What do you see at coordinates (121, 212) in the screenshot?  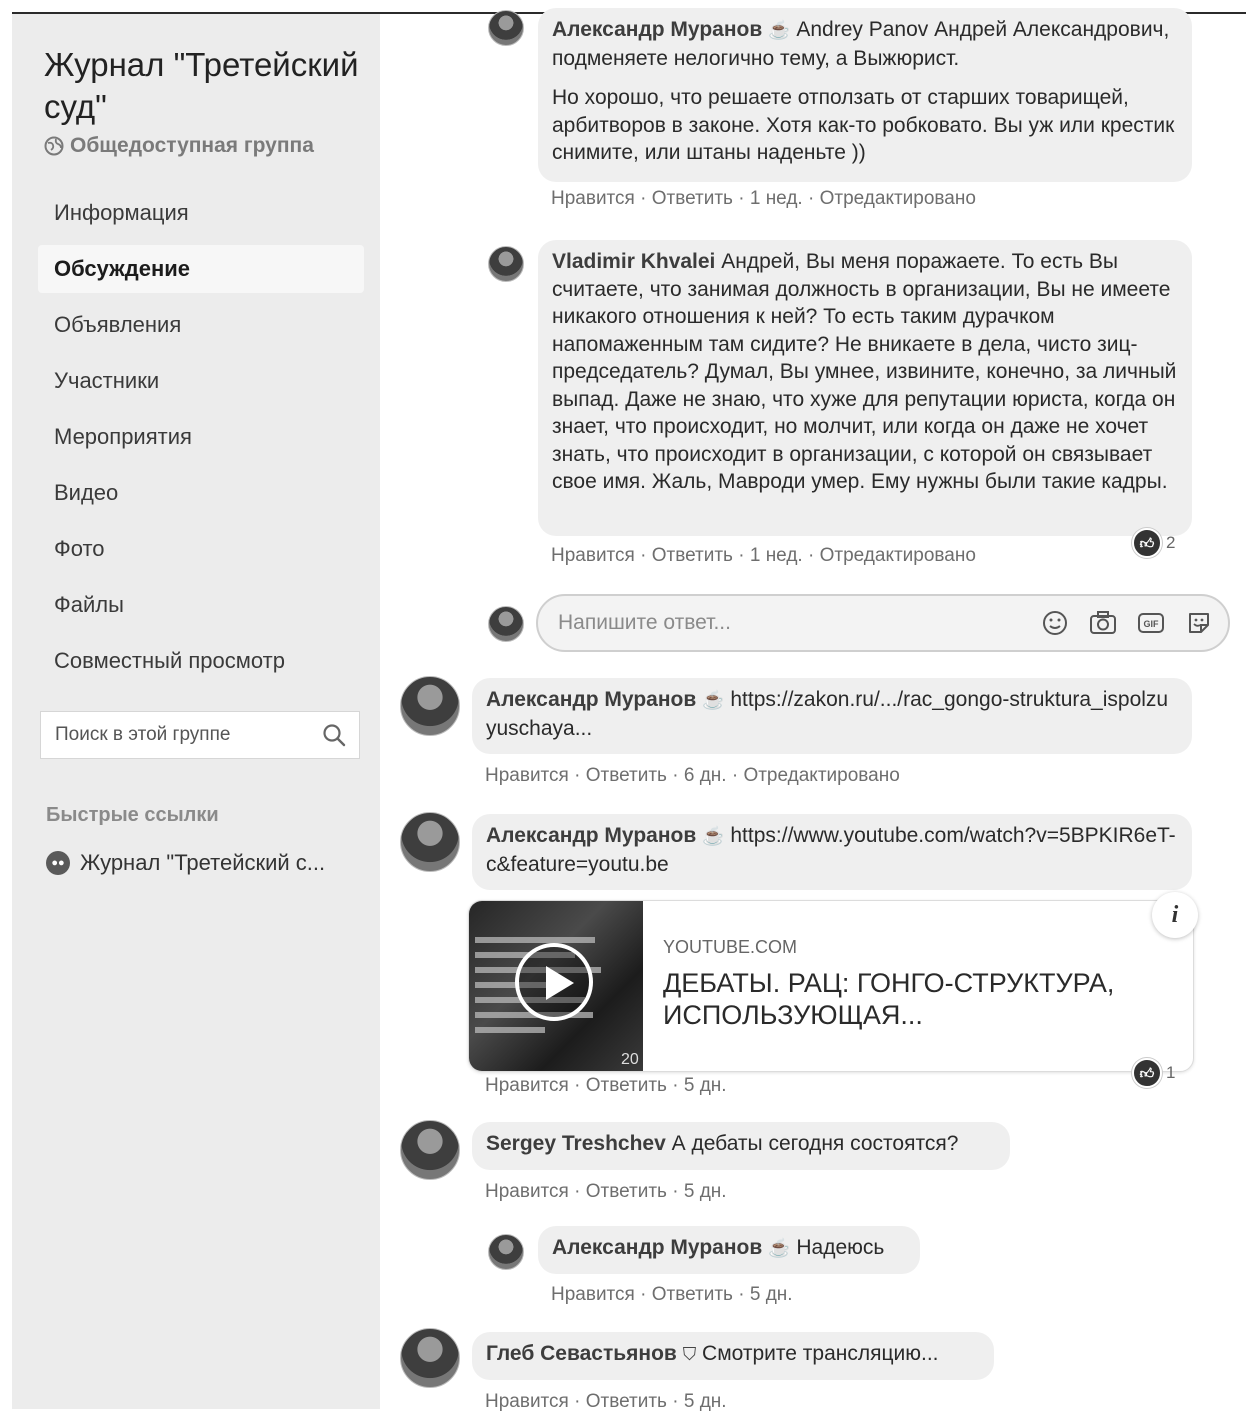 I see `nav-label: Информация` at bounding box center [121, 212].